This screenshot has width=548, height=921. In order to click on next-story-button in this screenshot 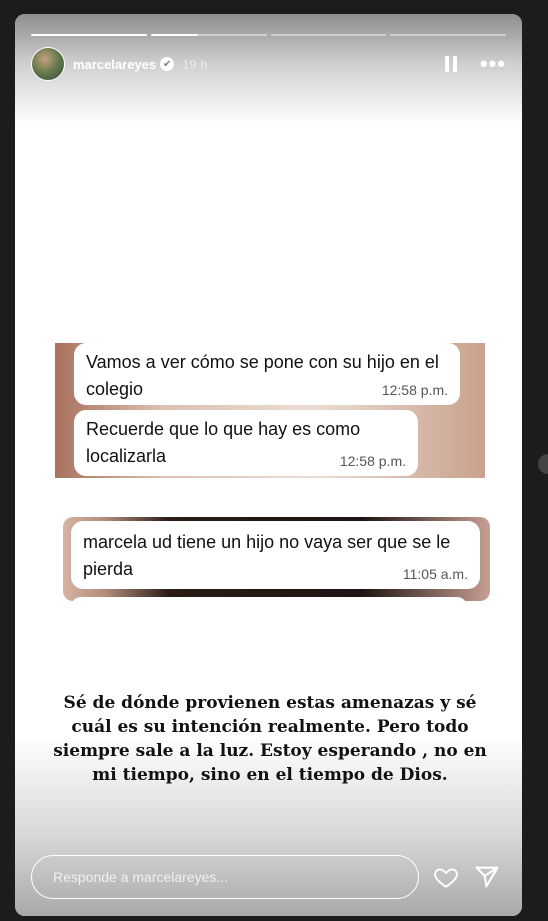, I will do `click(543, 464)`.